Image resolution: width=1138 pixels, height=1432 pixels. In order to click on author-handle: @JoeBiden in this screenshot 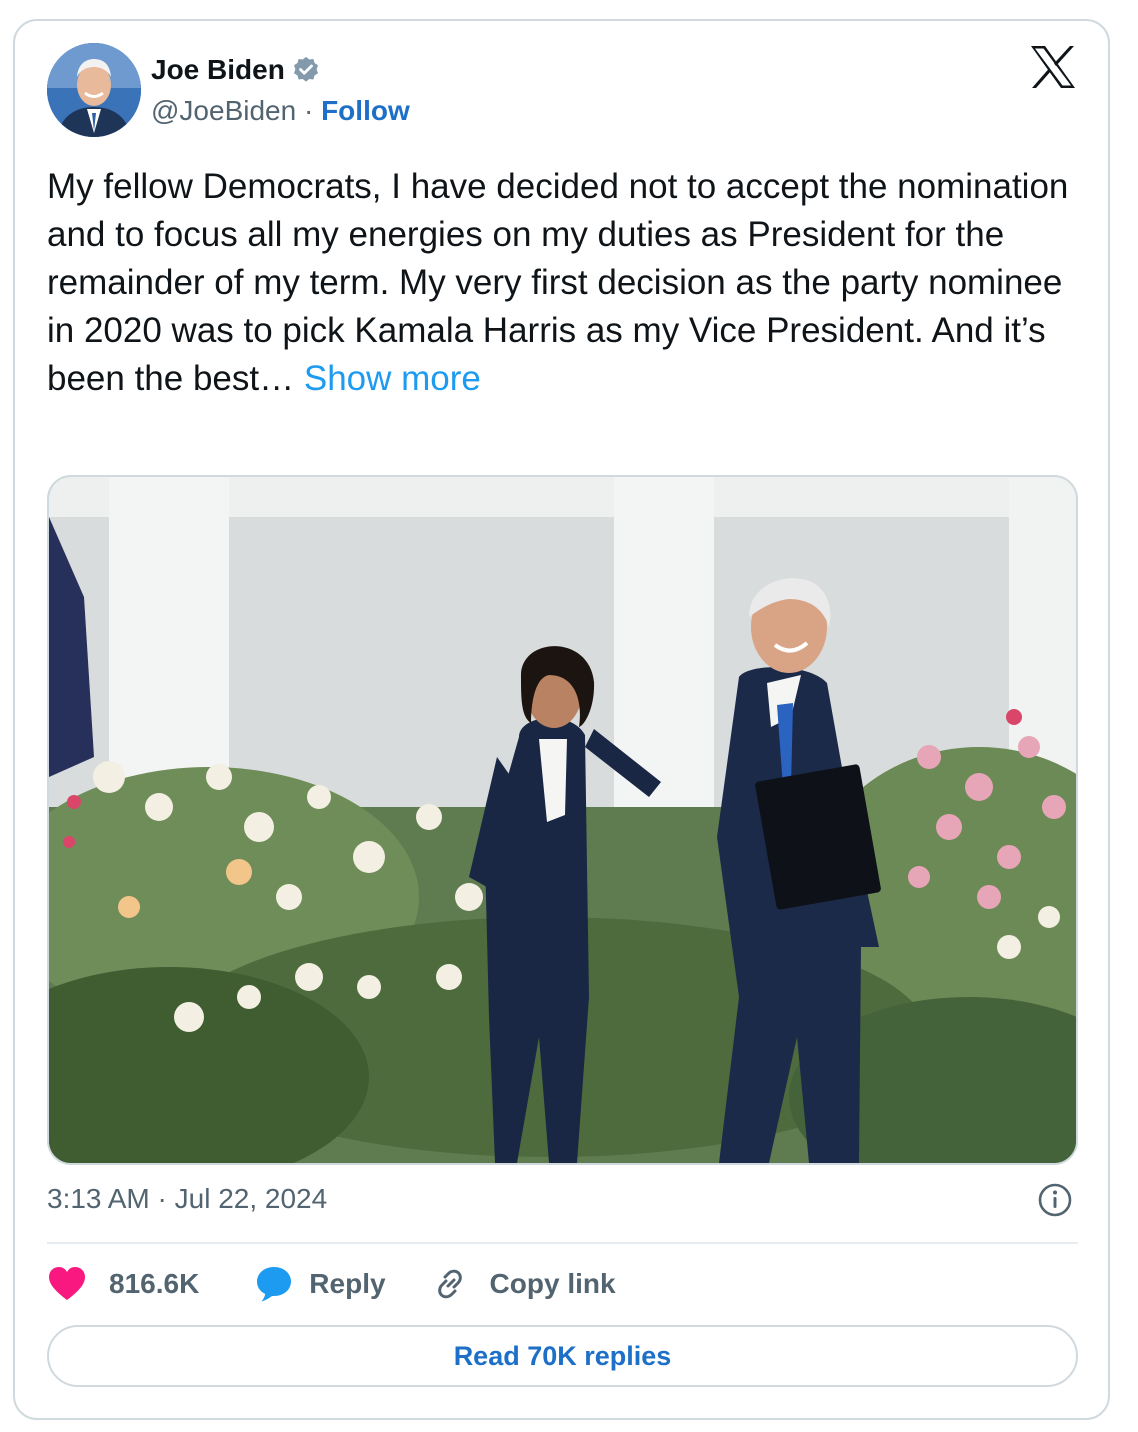, I will do `click(223, 110)`.